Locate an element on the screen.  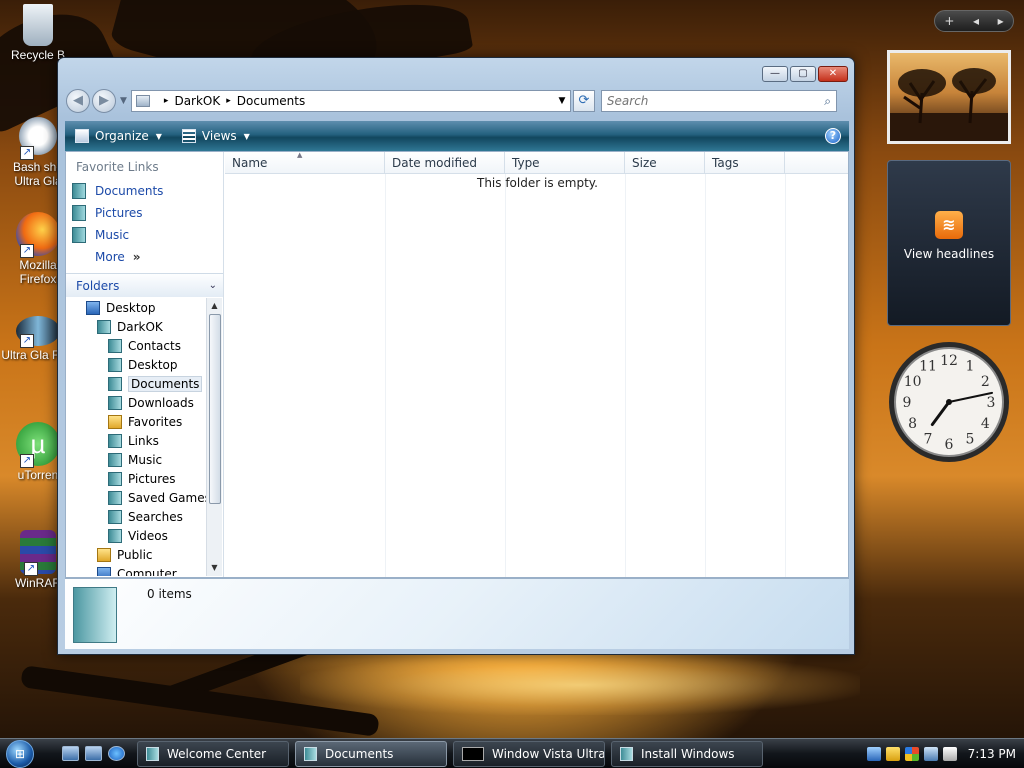
maximize-button: ▢ is located at coordinates (803, 74).